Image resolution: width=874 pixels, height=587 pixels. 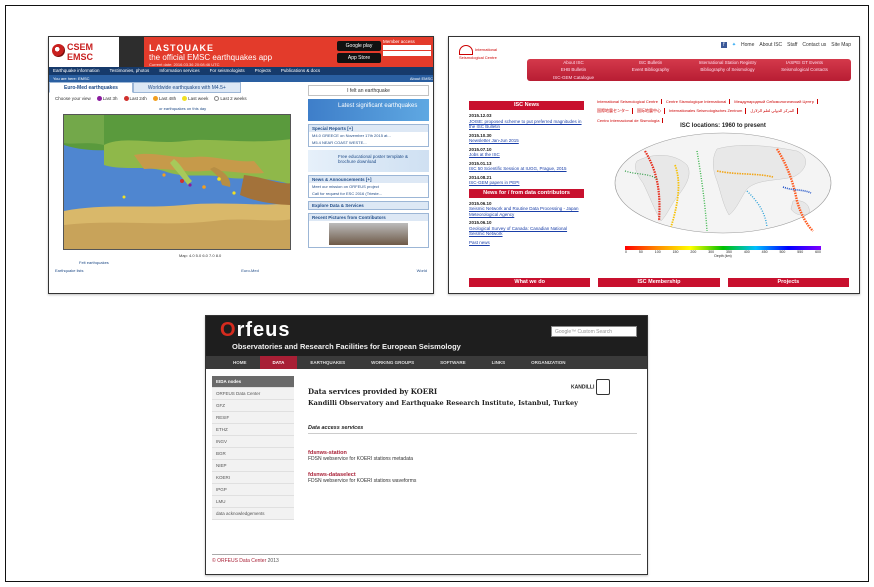 What do you see at coordinates (300, 71) in the screenshot?
I see `emsc-nav-item: Publications & docs` at bounding box center [300, 71].